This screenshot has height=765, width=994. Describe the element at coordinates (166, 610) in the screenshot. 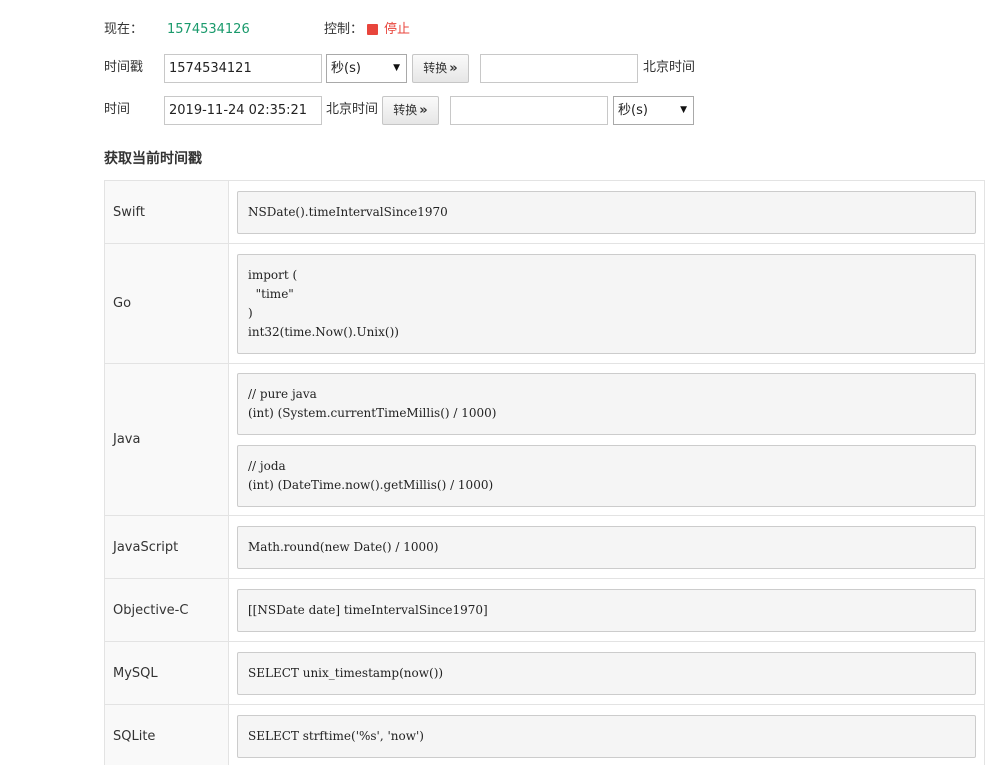

I see `language-name: Objective-C` at that location.